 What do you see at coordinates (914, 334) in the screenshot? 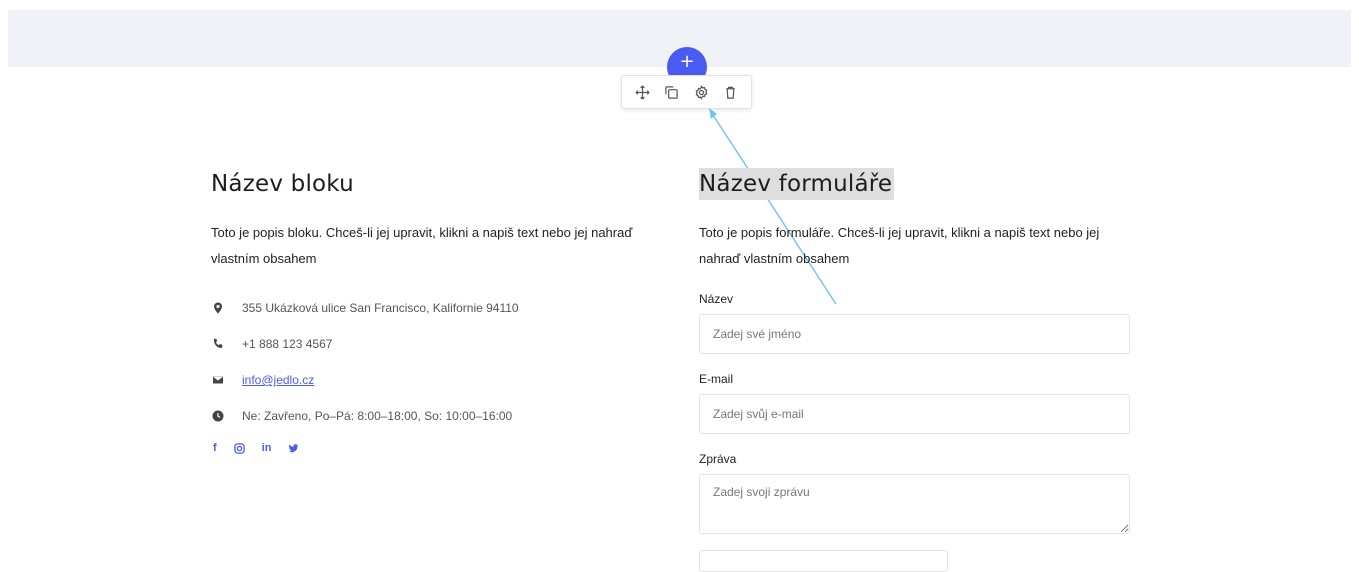
I see `name-input` at bounding box center [914, 334].